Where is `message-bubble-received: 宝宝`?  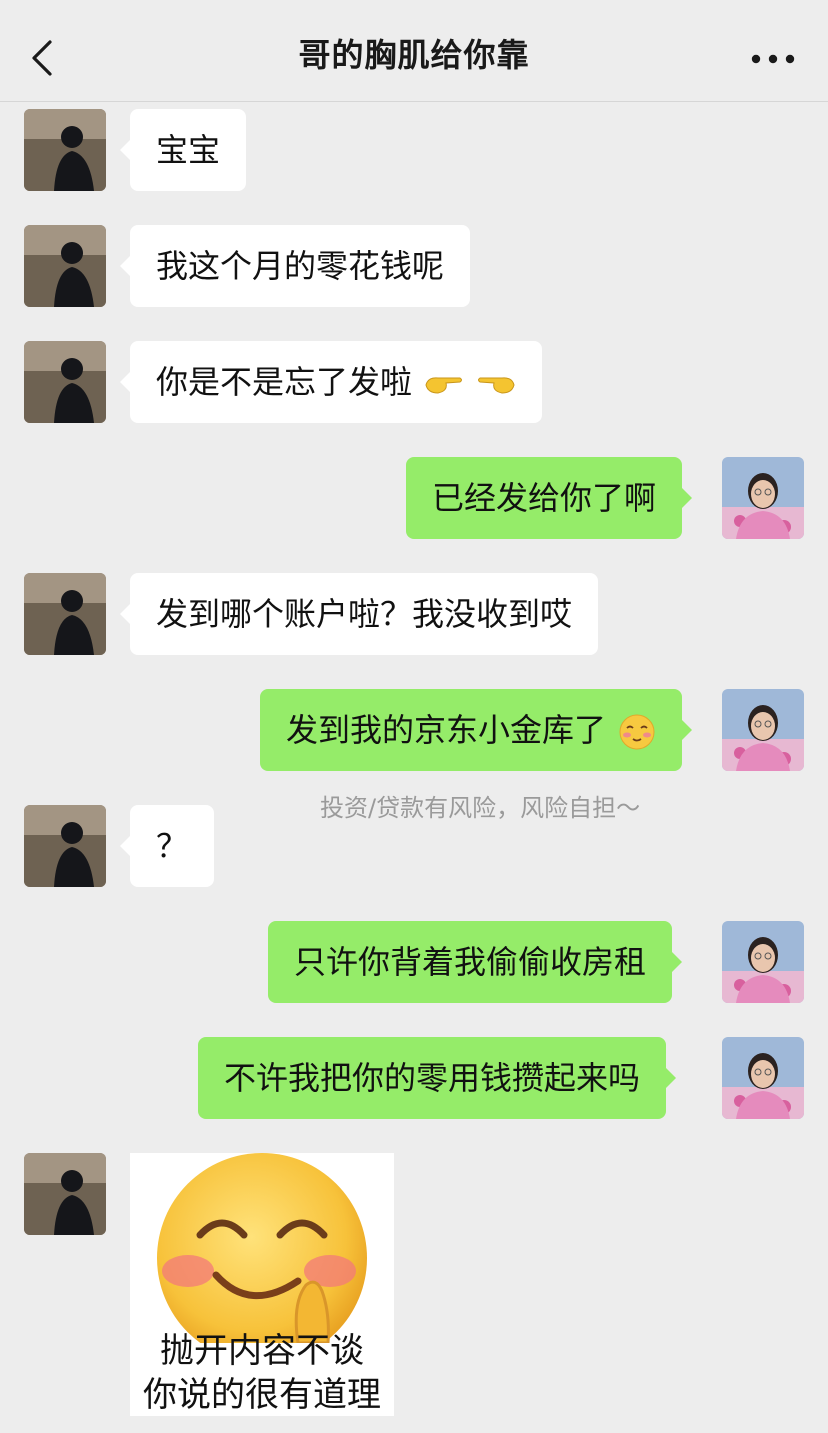
message-bubble-received: 宝宝 is located at coordinates (183, 150).